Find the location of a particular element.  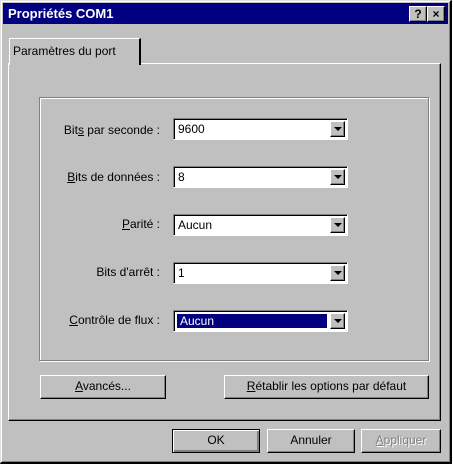

title-bar: Propriétés COM1 ? × is located at coordinates (225, 13).